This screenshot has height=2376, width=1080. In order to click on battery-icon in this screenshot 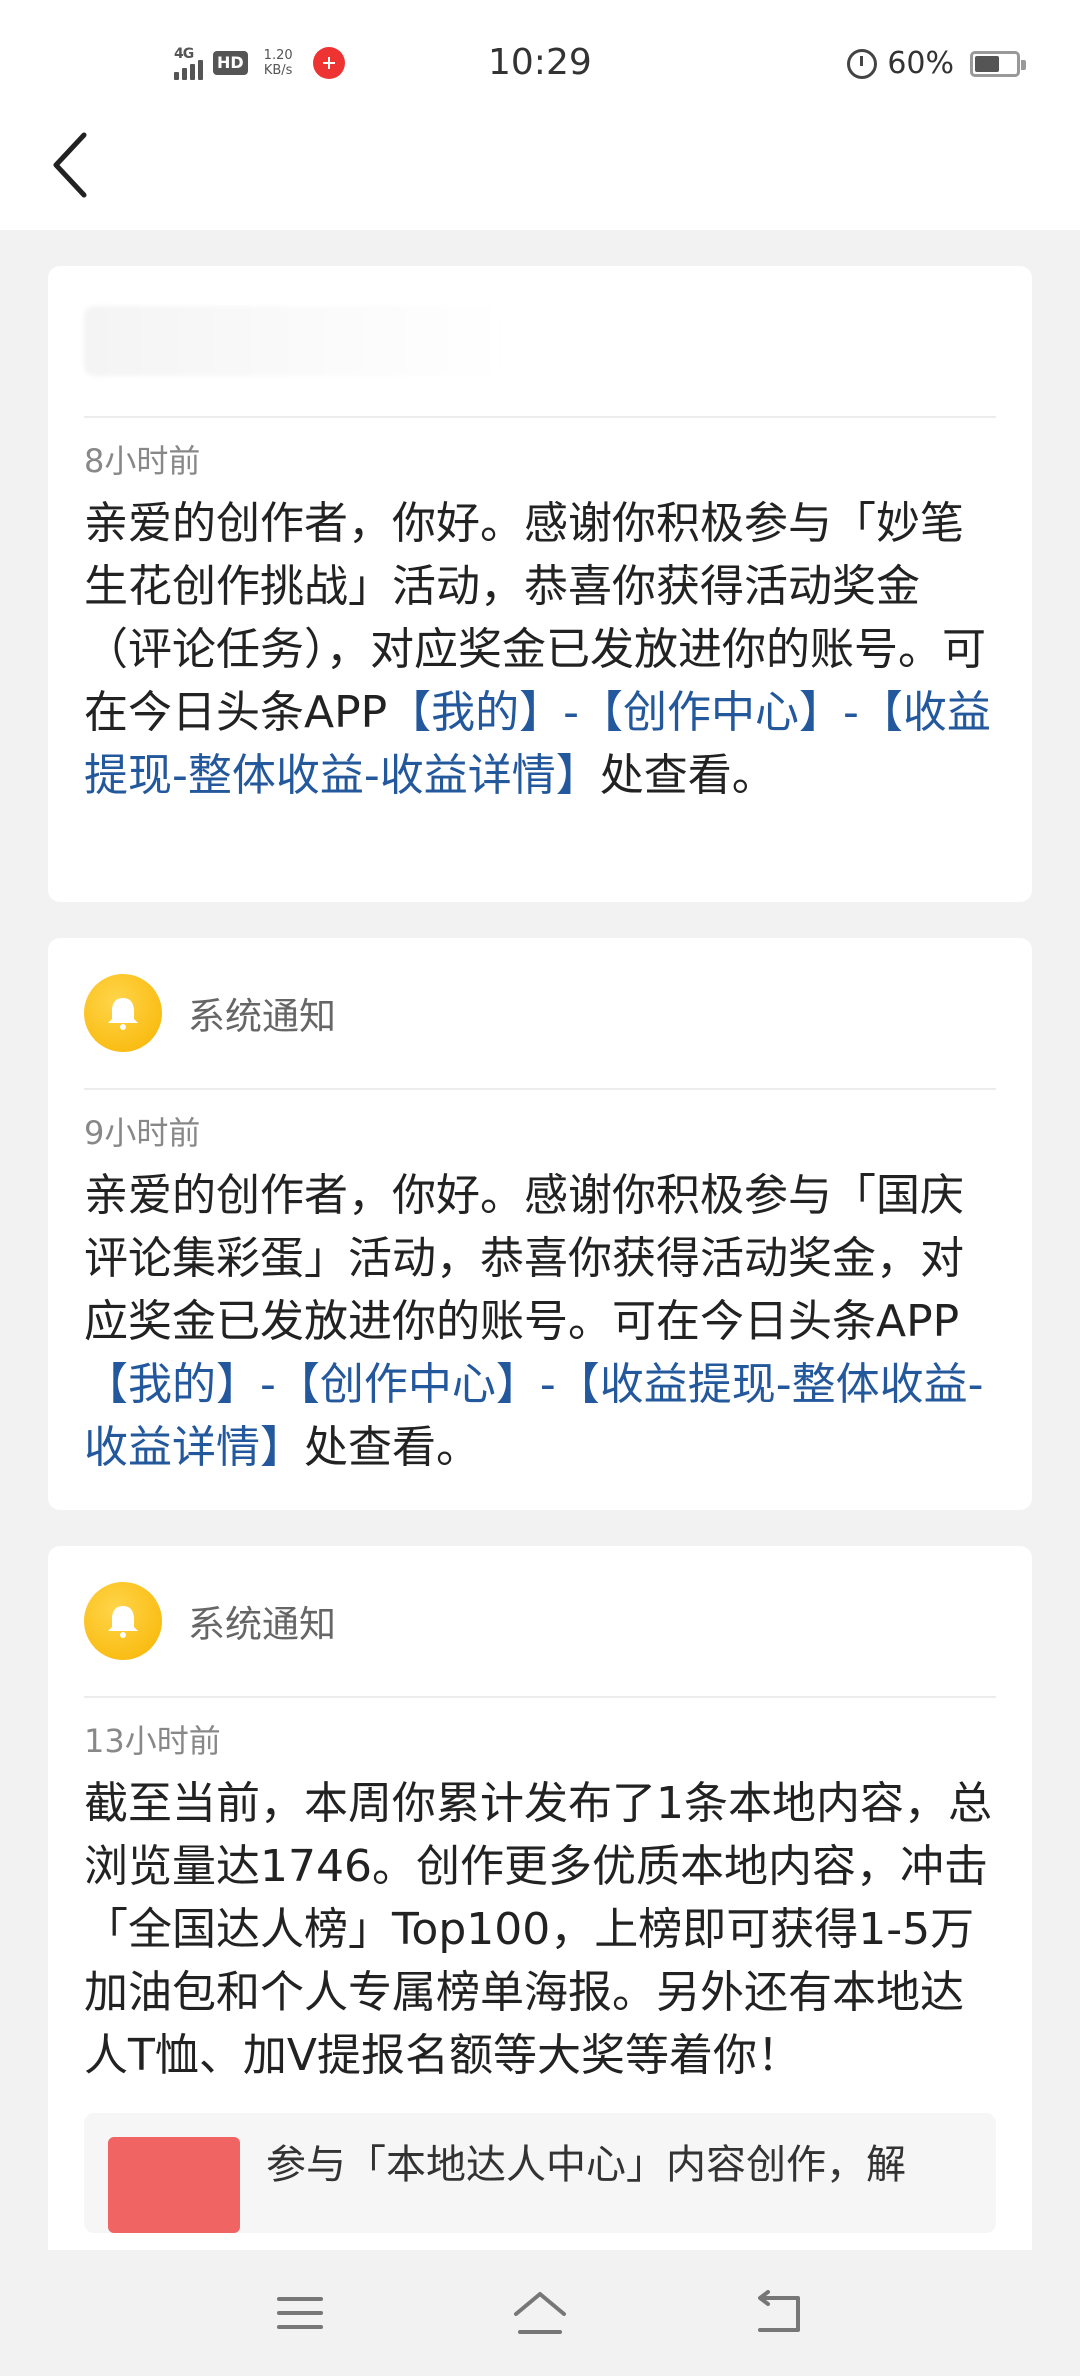, I will do `click(998, 63)`.